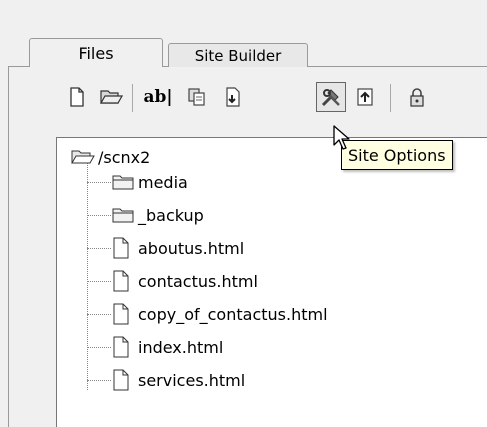 Image resolution: width=487 pixels, height=427 pixels. I want to click on tab-site-builder-label: Site Builder, so click(238, 55).